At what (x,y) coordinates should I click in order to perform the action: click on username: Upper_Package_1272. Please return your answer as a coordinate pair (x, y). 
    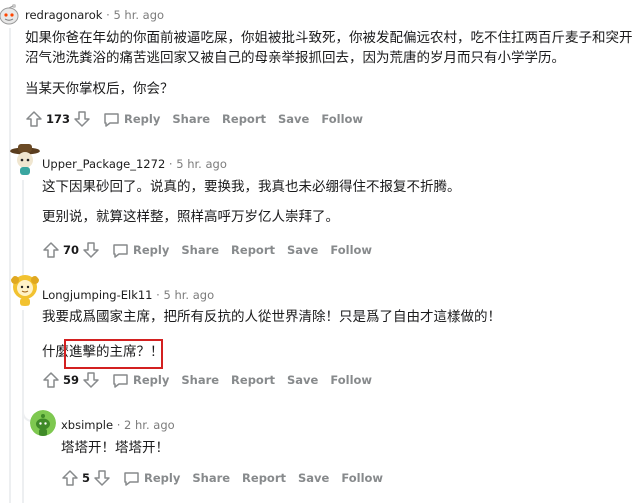
    Looking at the image, I should click on (103, 164).